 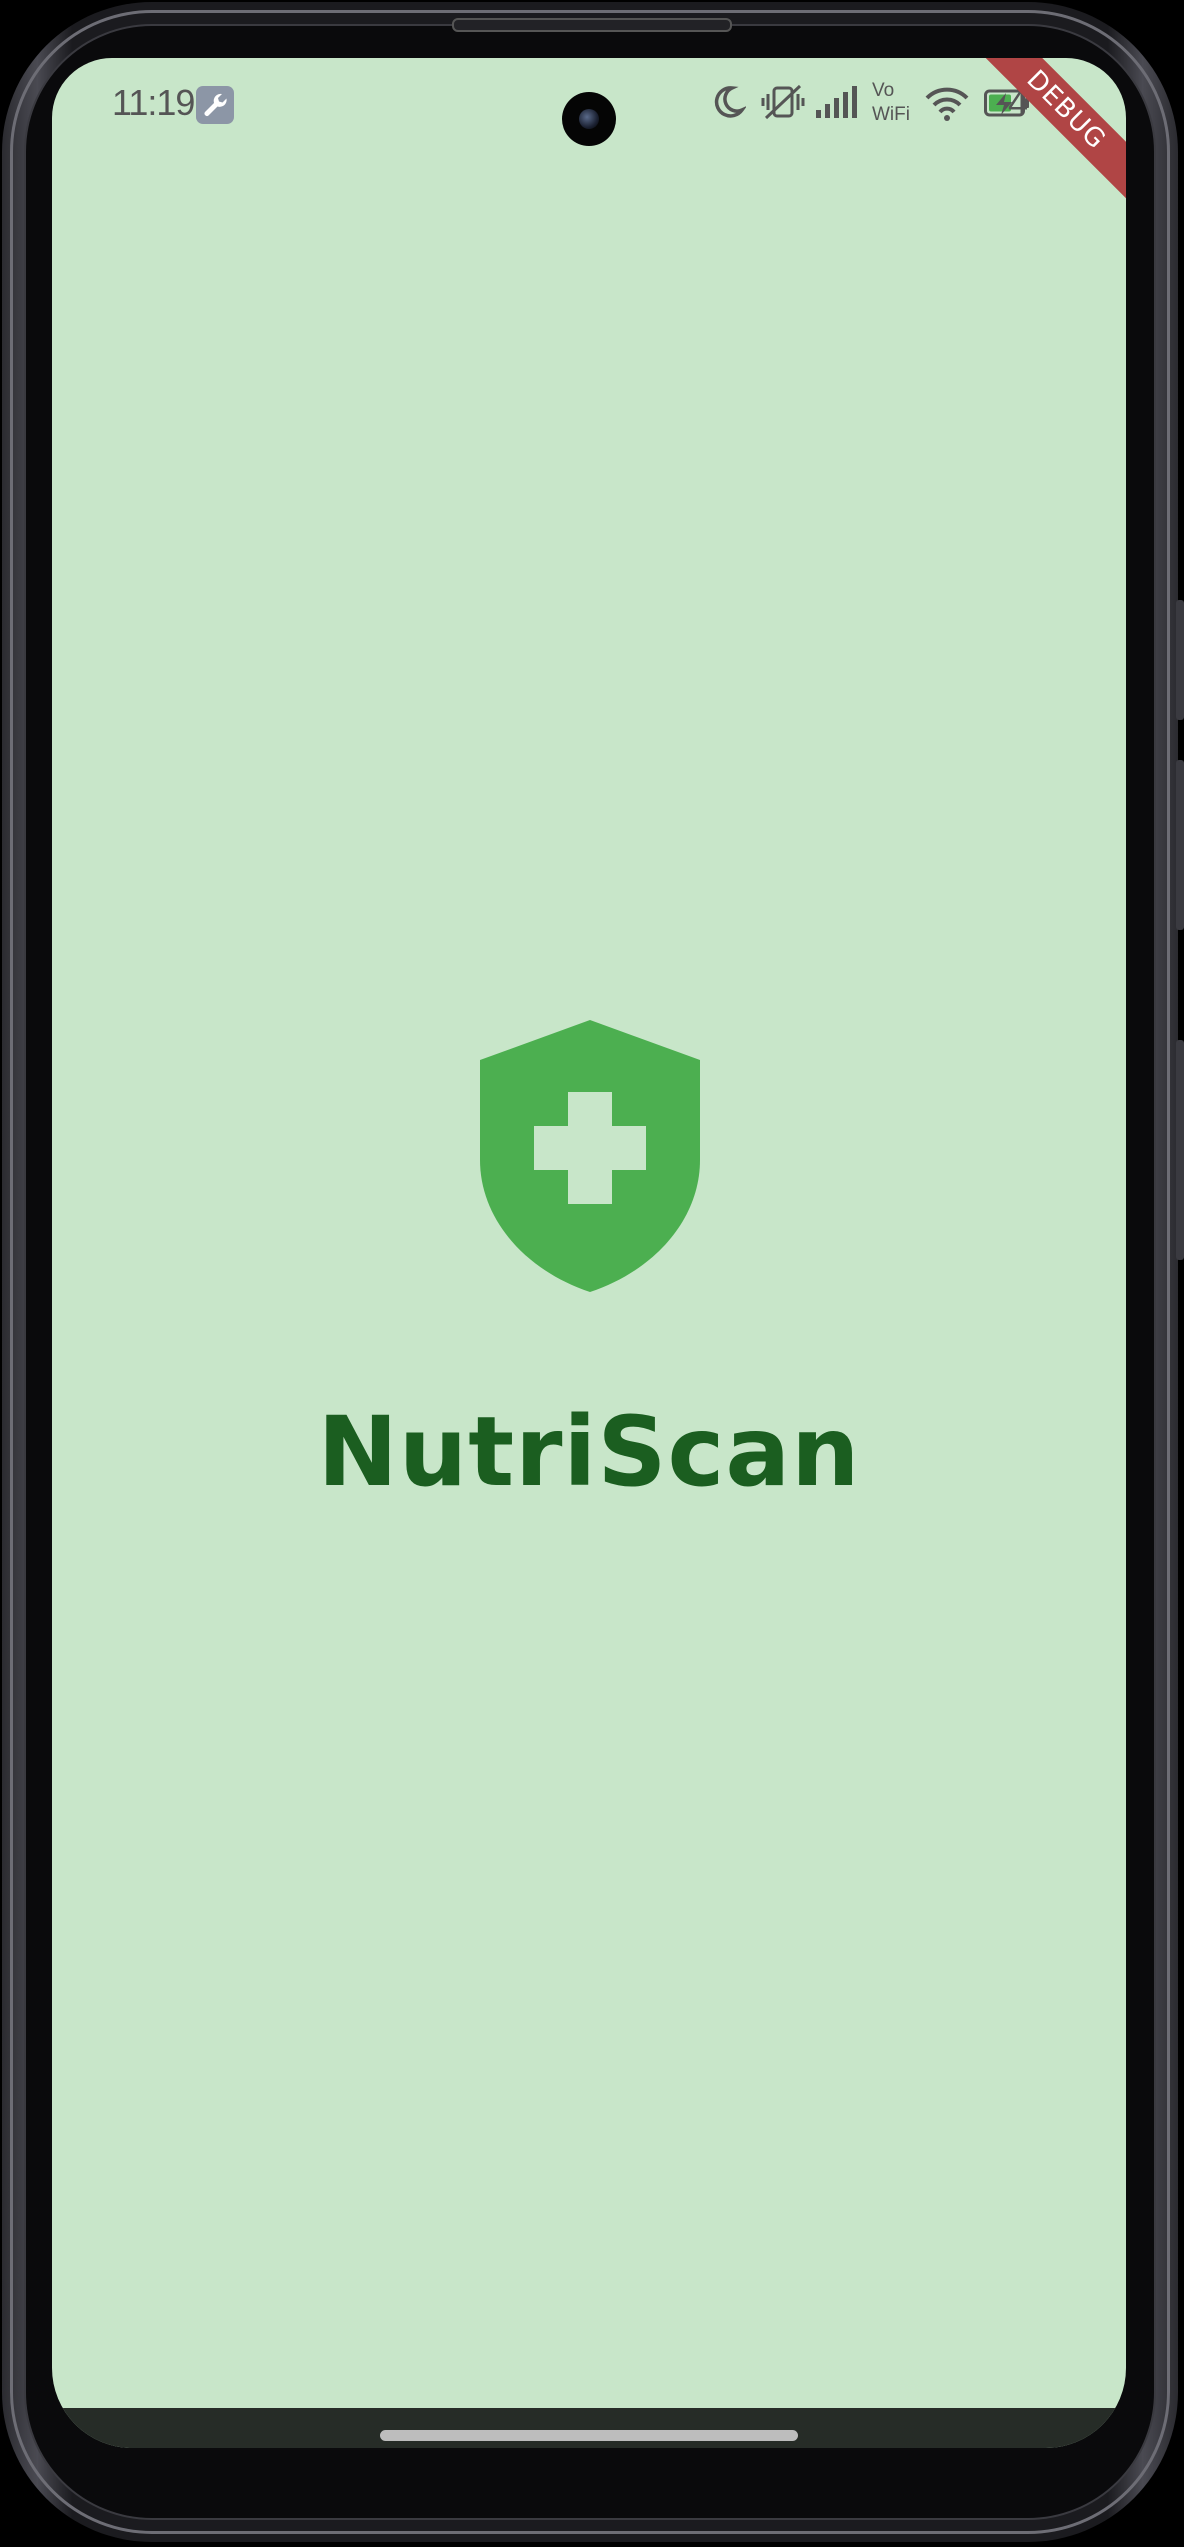 What do you see at coordinates (883, 90) in the screenshot?
I see `svg-text: Vo` at bounding box center [883, 90].